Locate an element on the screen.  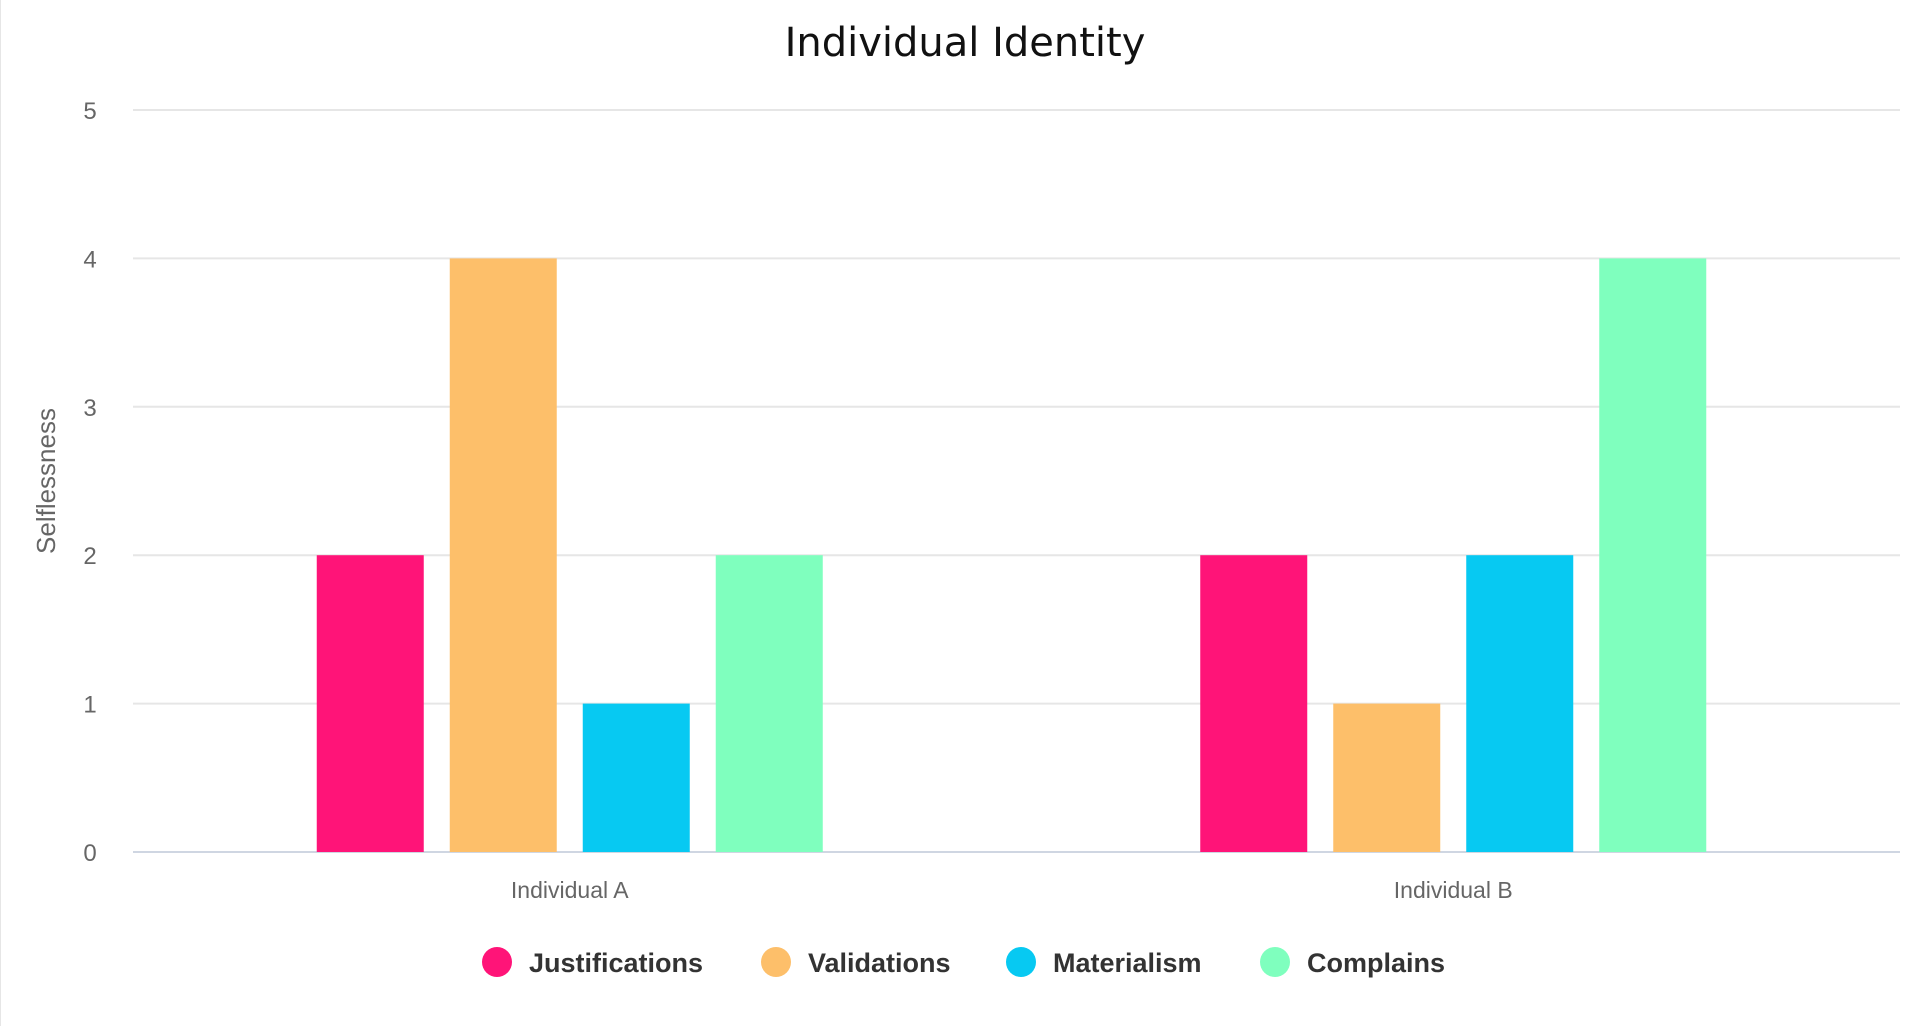
y-tick-label: 2 is located at coordinates (89, 556).